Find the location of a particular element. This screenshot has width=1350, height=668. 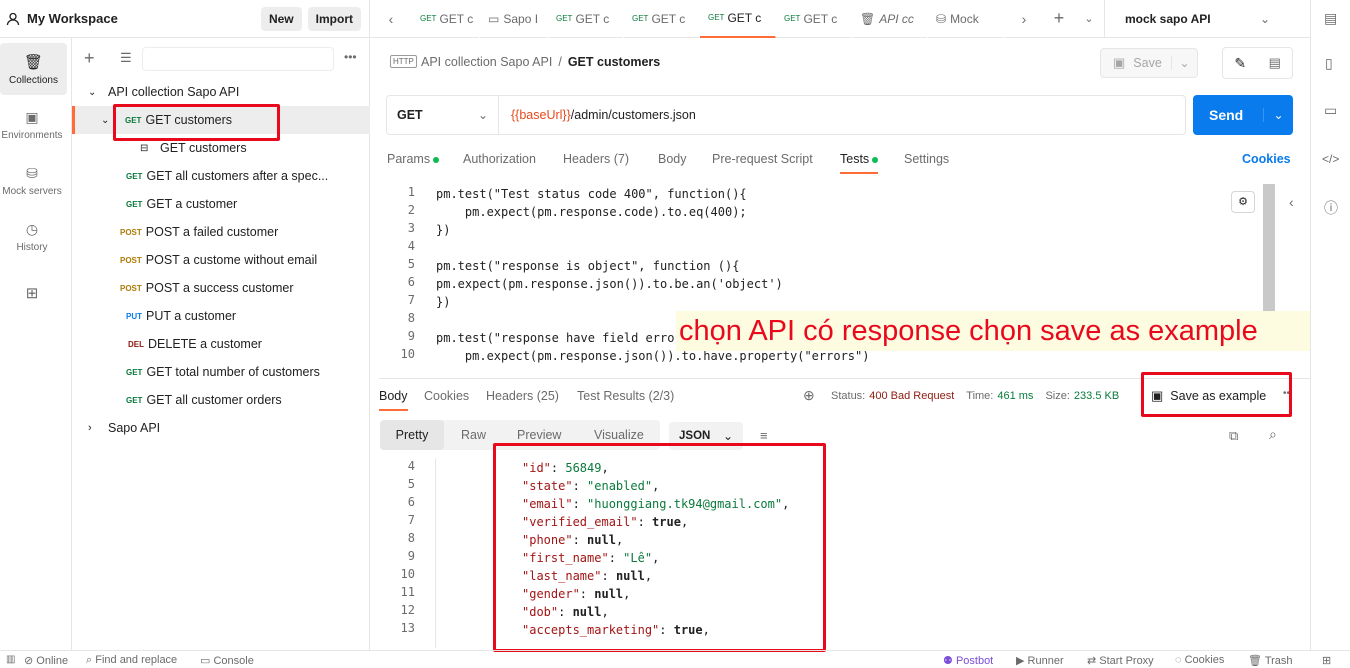

annotation-box-response is located at coordinates (659, 547).